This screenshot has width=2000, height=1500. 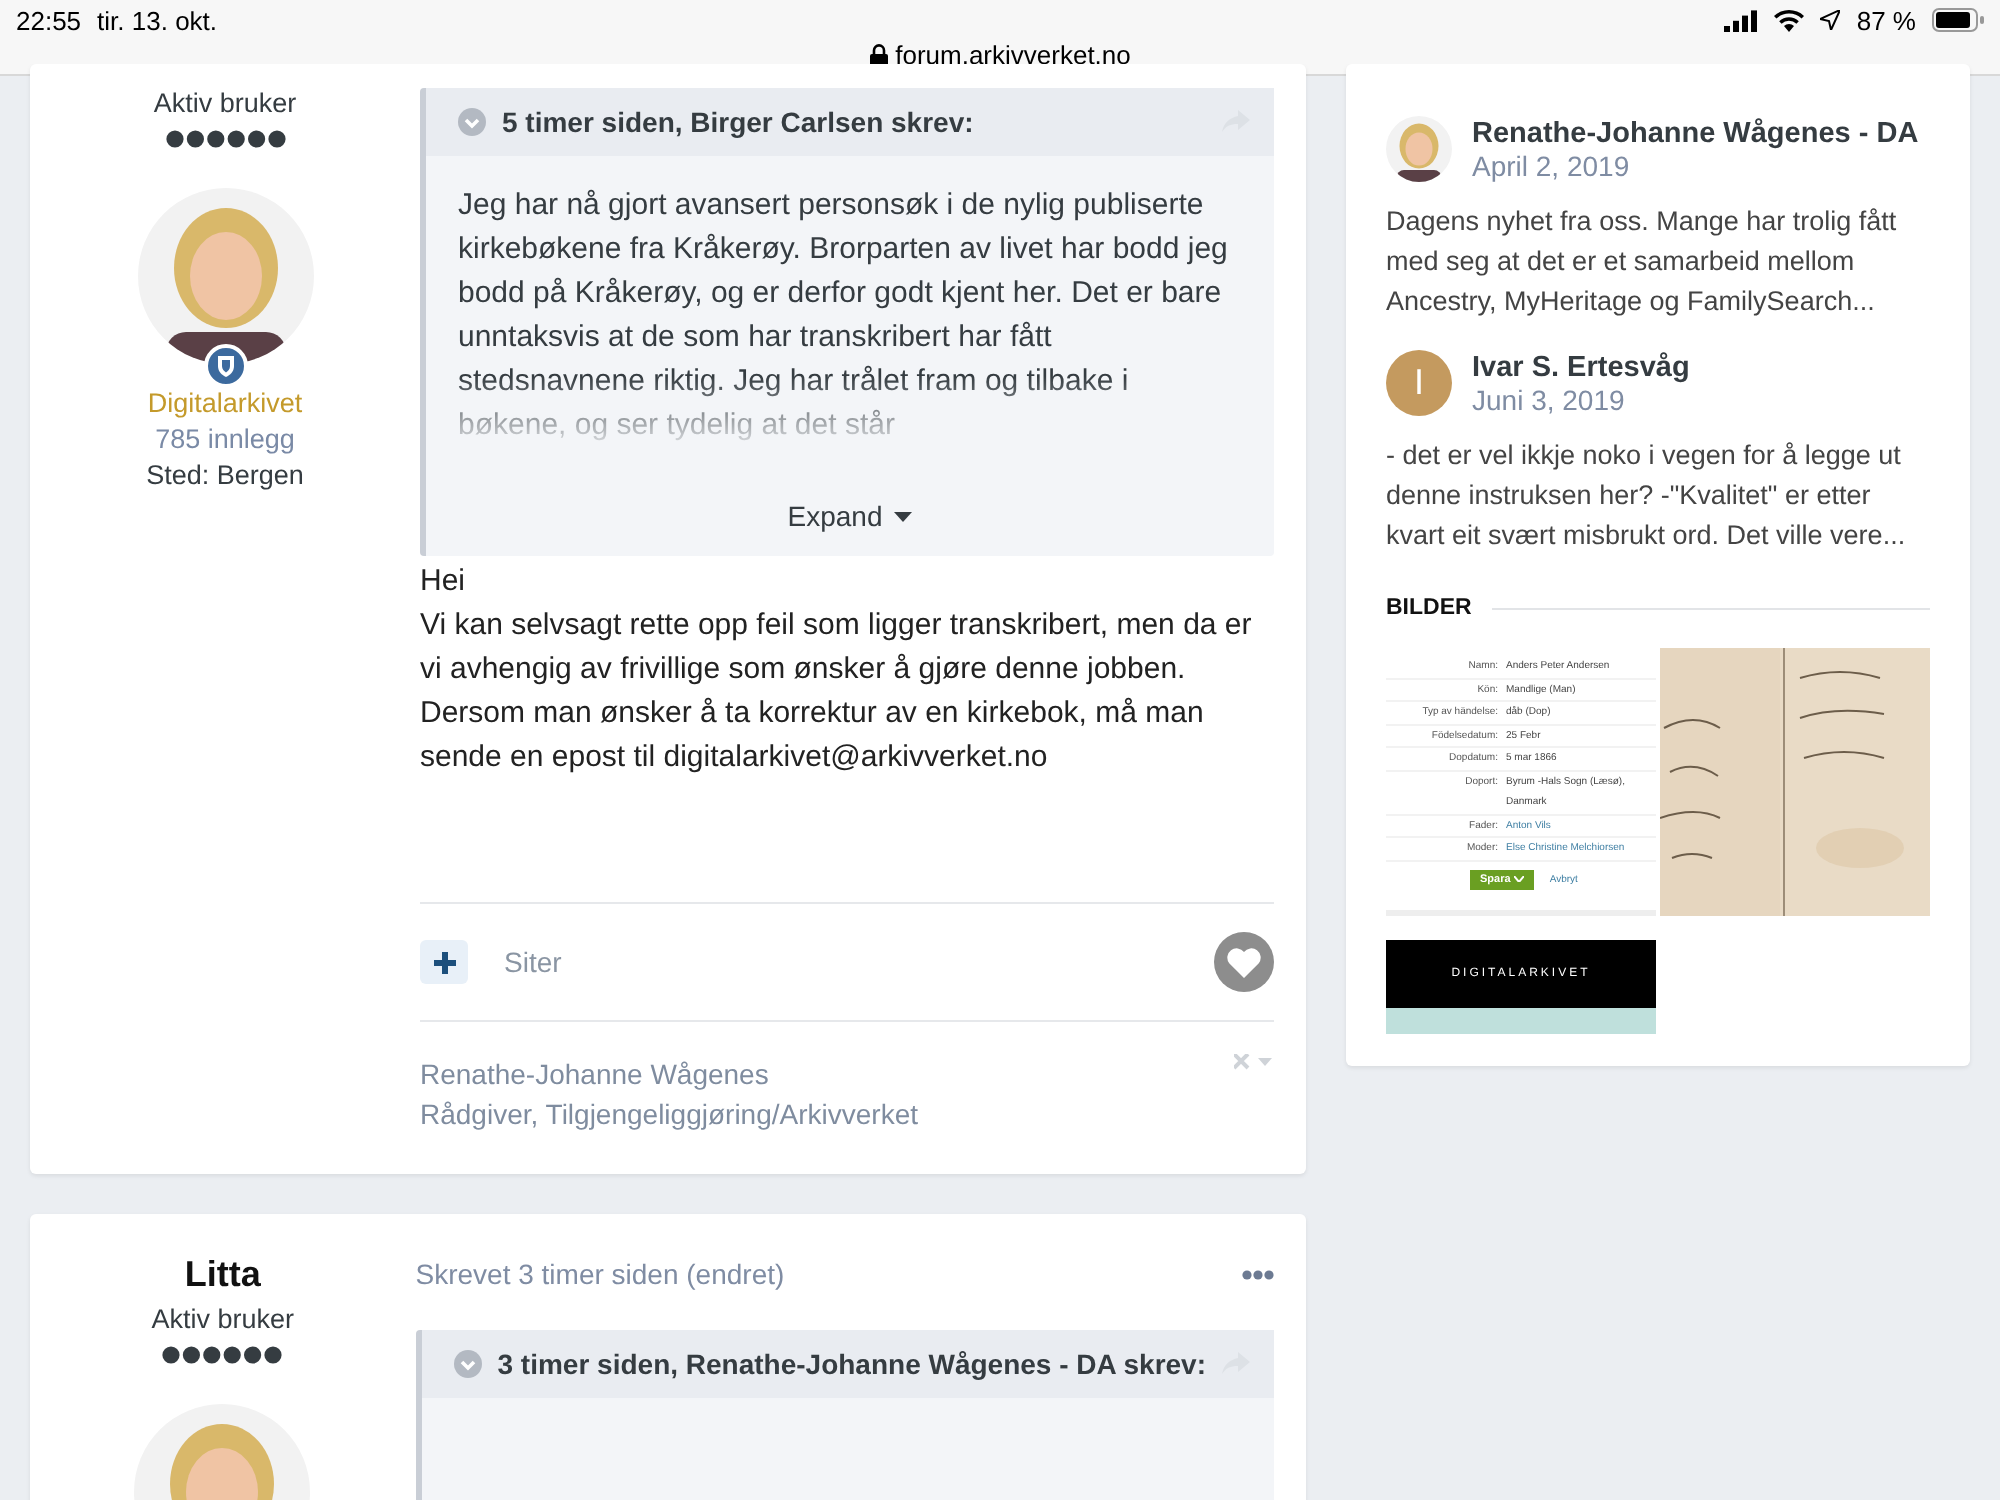 I want to click on post-date: Skrevet 3 timer siden (endret), so click(x=600, y=1274).